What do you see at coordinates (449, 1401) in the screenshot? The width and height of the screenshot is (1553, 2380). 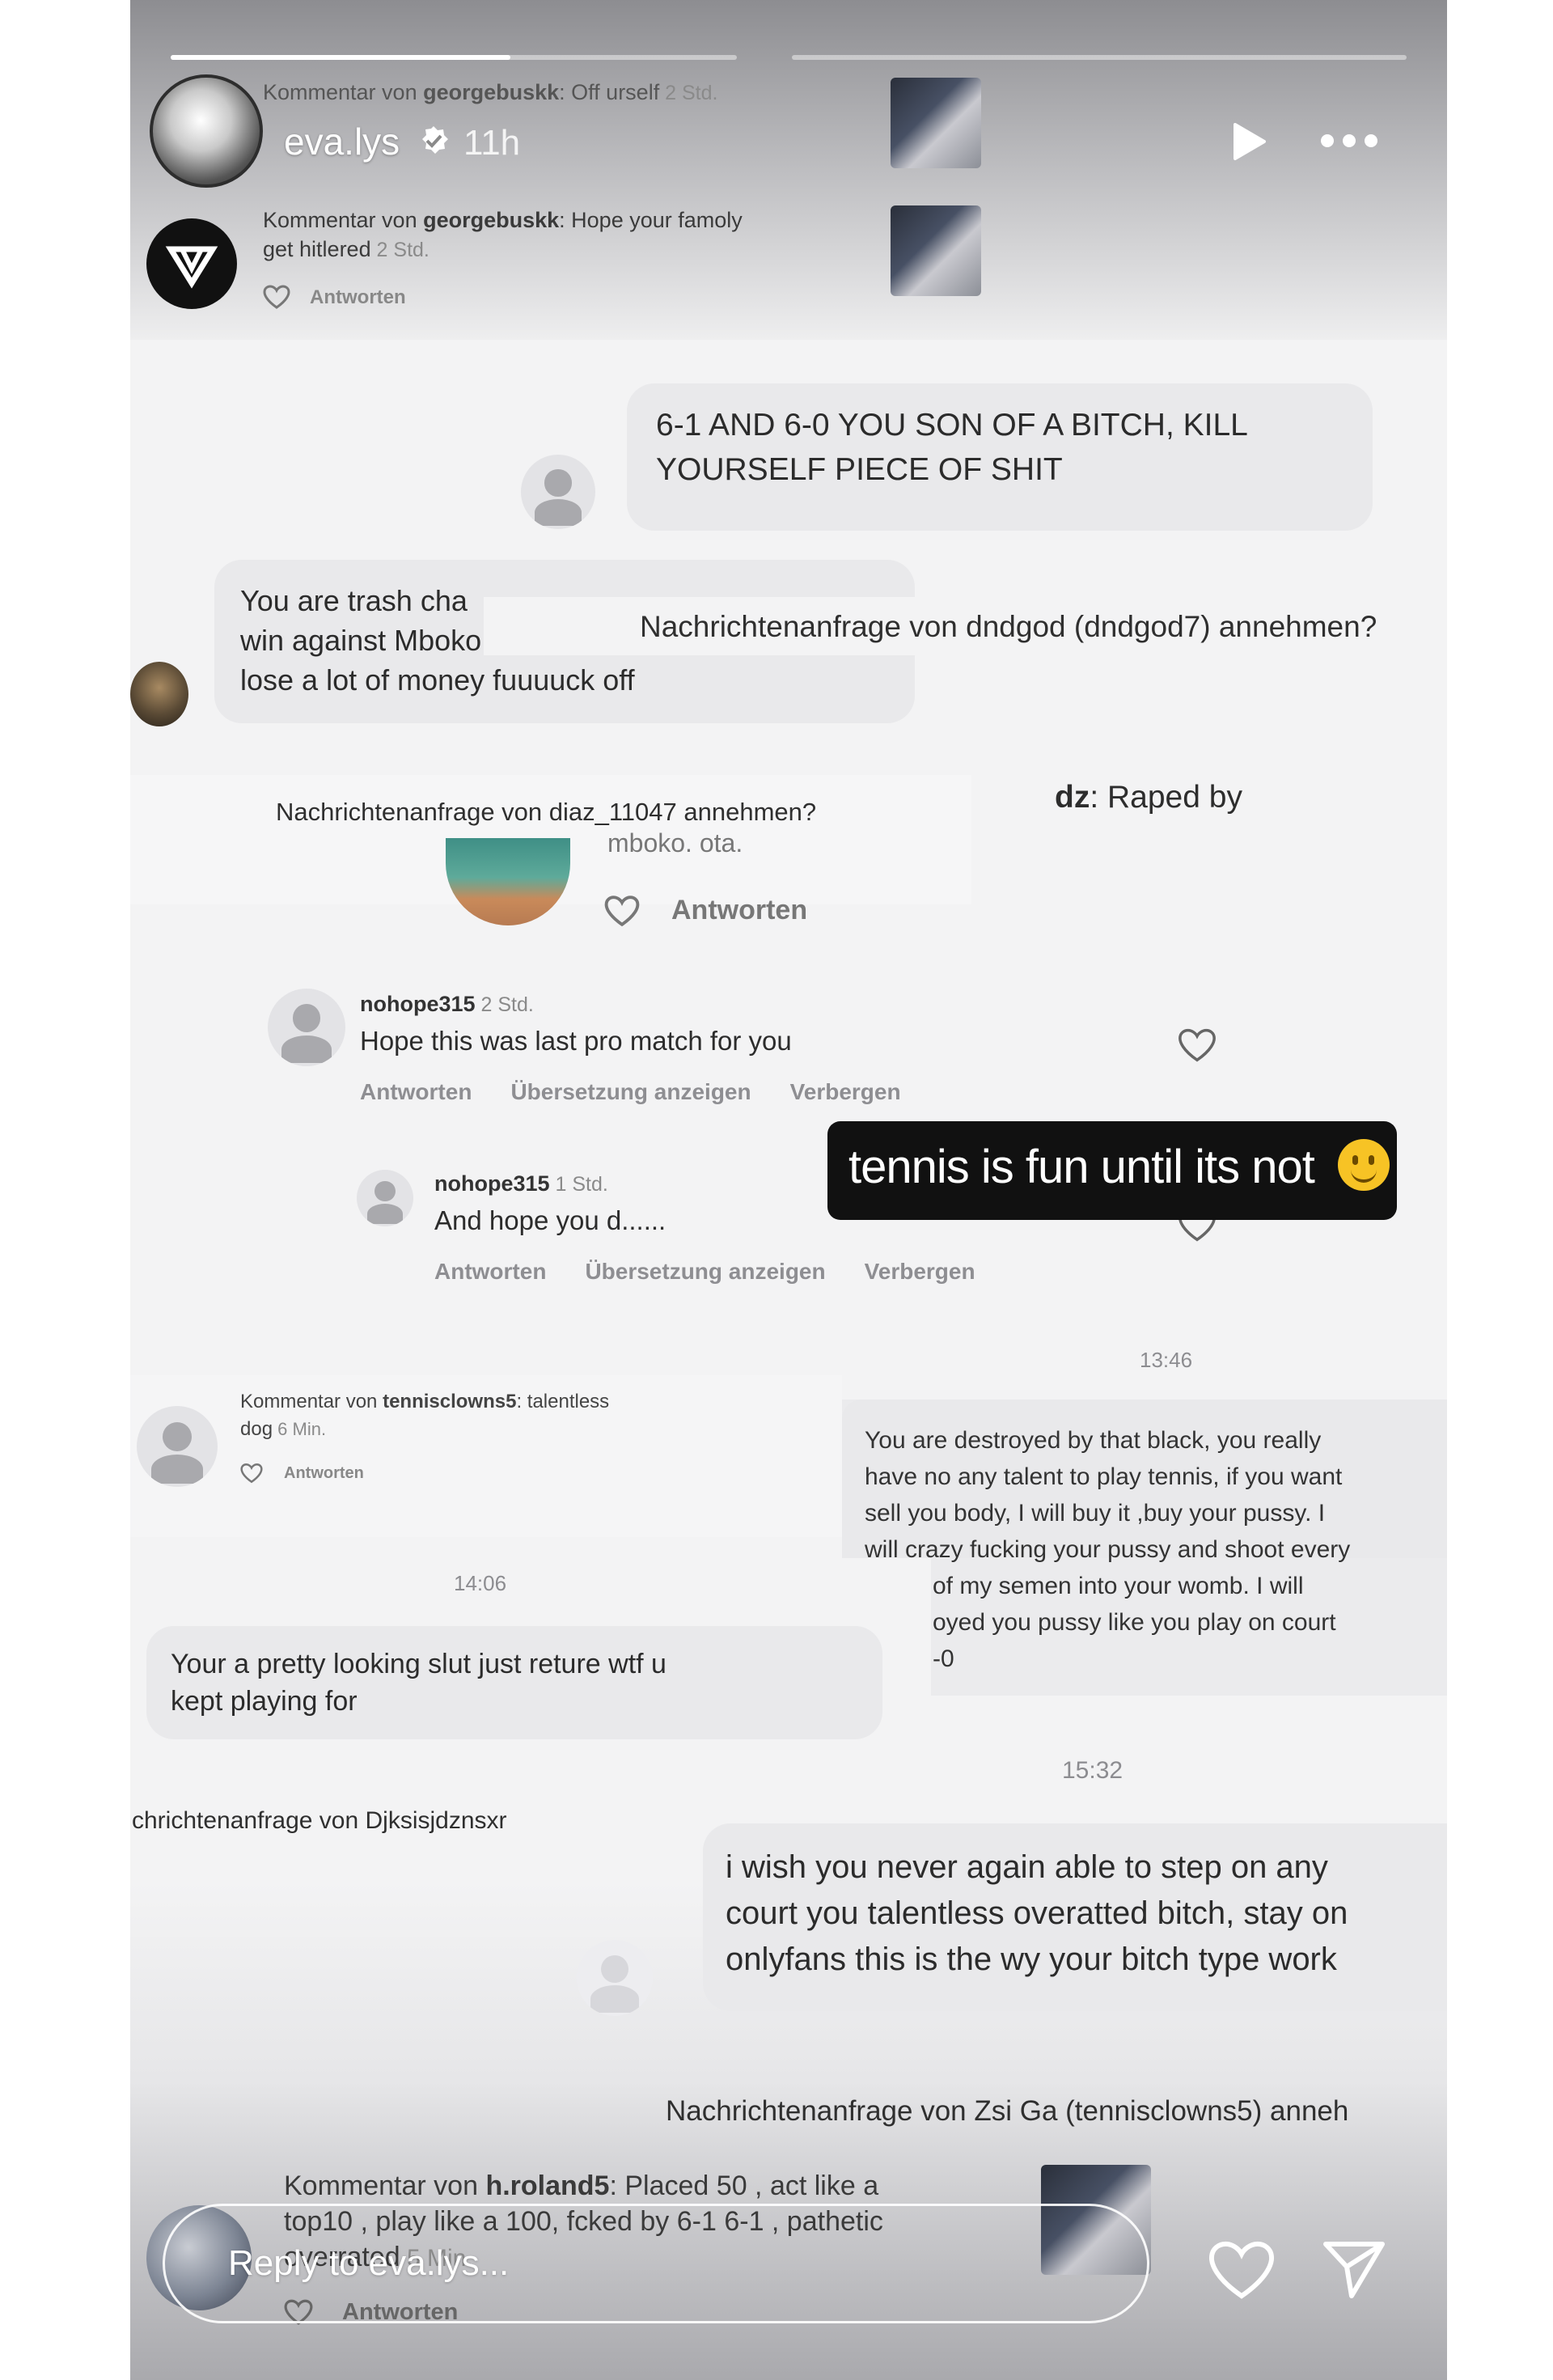 I see `comment-user: tennisclowns5` at bounding box center [449, 1401].